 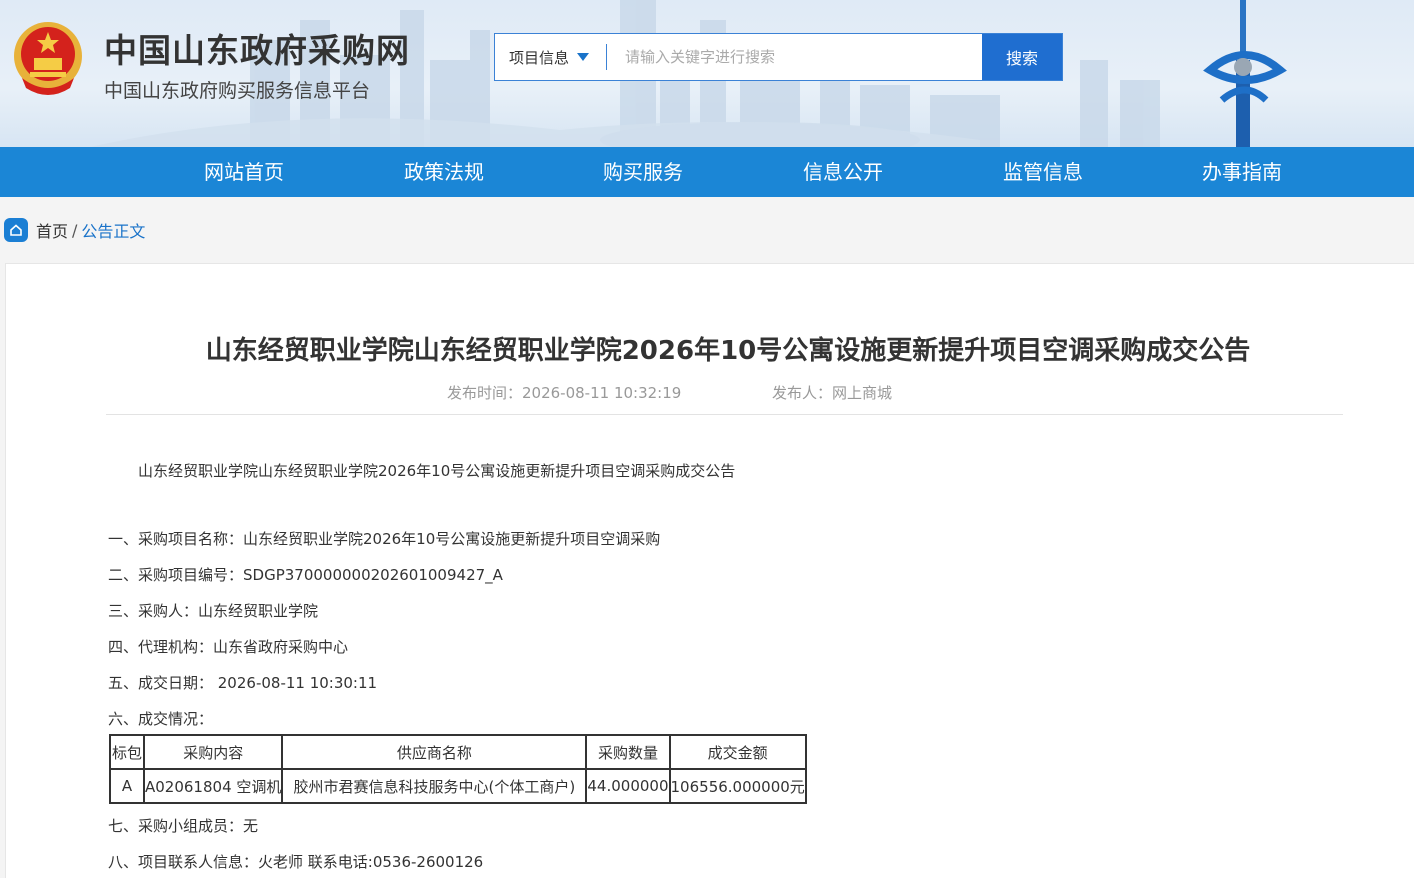 What do you see at coordinates (628, 786) in the screenshot?
I see `table-cell: 44.000000` at bounding box center [628, 786].